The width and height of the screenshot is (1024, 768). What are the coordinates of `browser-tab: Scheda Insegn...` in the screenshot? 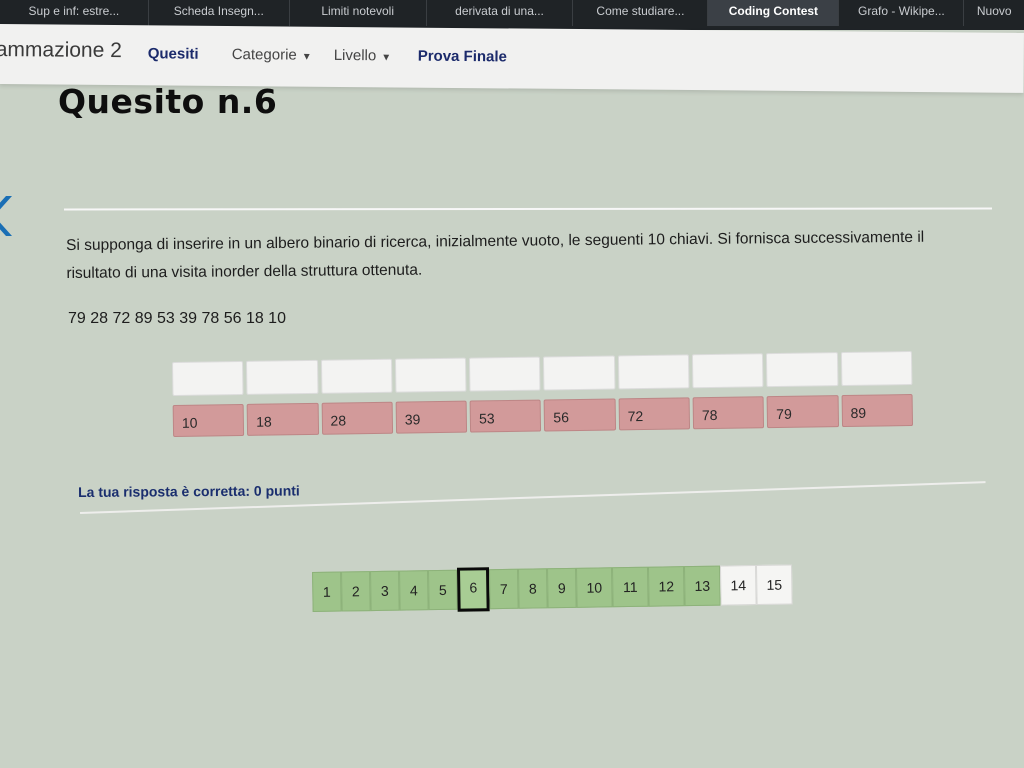 It's located at (219, 13).